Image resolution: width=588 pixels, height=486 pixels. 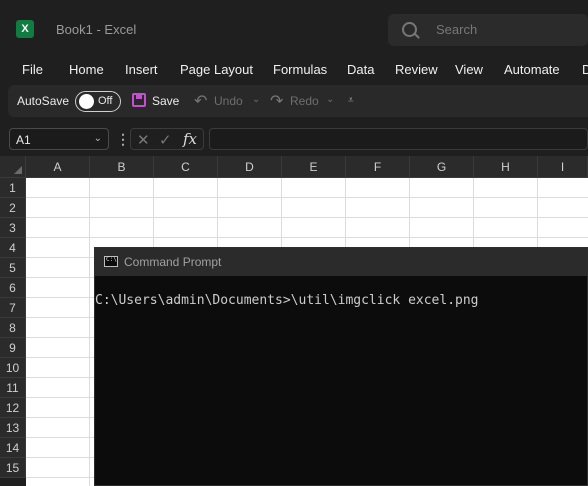 What do you see at coordinates (190, 139) in the screenshot?
I see `insert-function-icon: fx` at bounding box center [190, 139].